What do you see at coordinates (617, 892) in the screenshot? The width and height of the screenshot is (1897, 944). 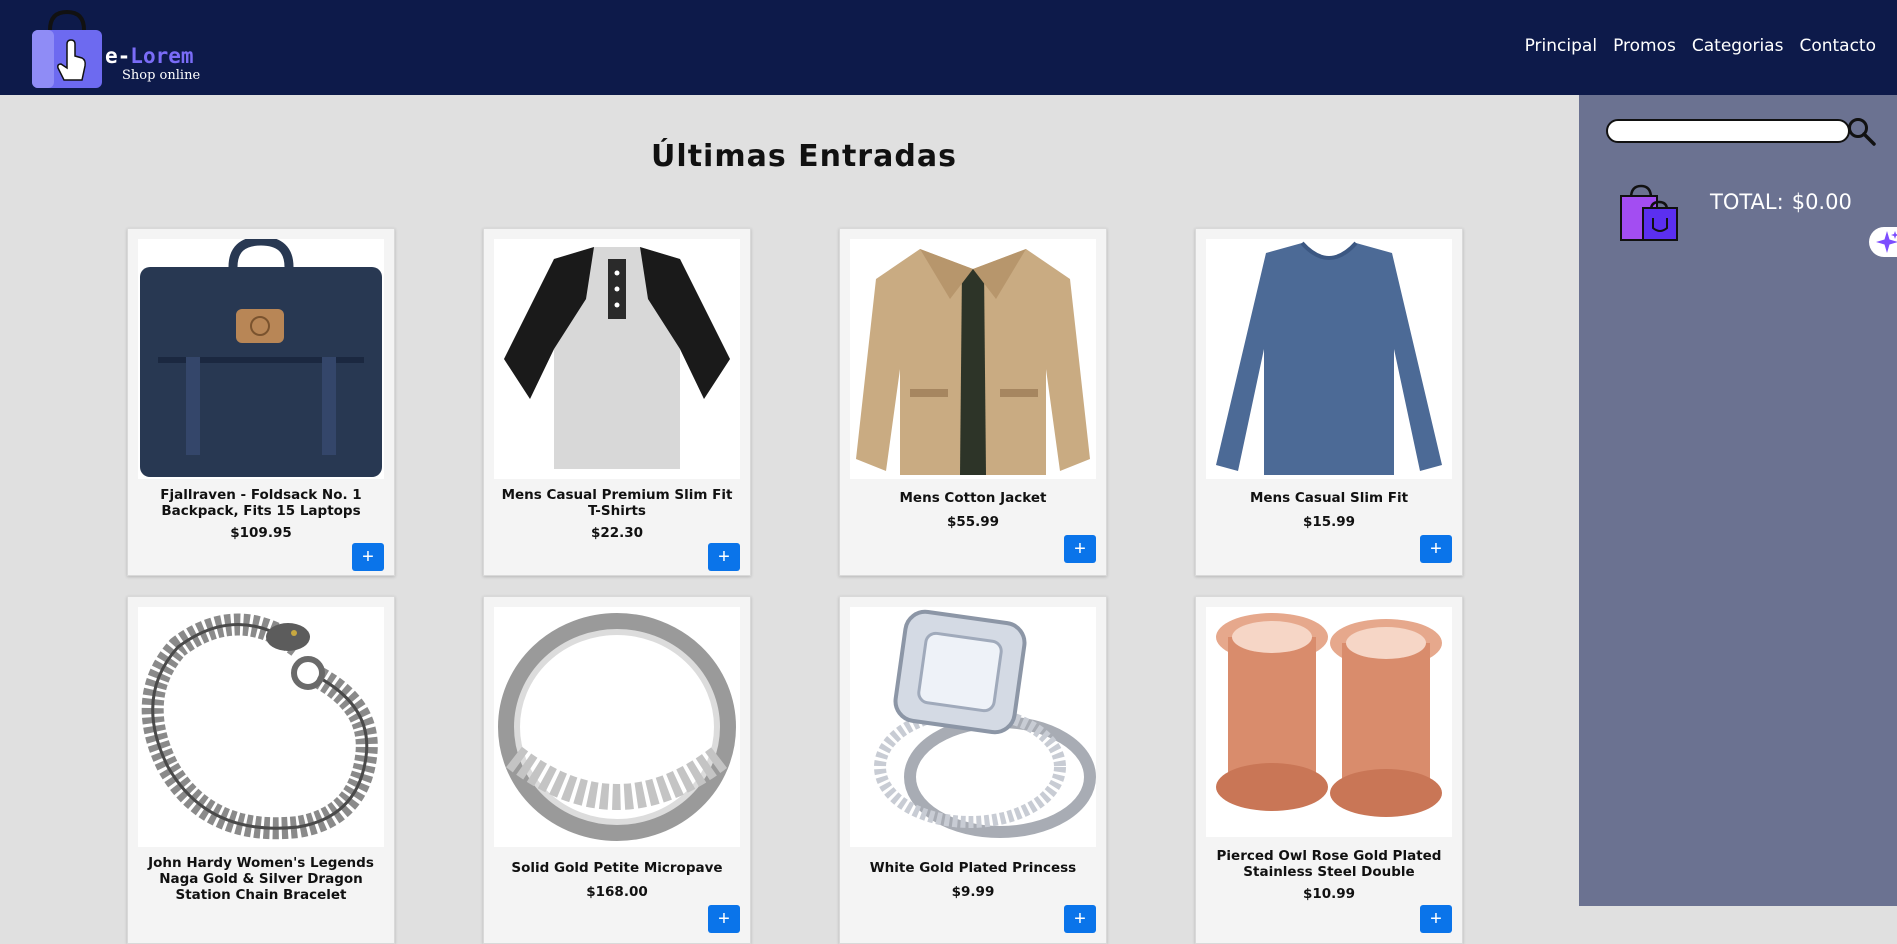 I see `product-price: $168.00` at bounding box center [617, 892].